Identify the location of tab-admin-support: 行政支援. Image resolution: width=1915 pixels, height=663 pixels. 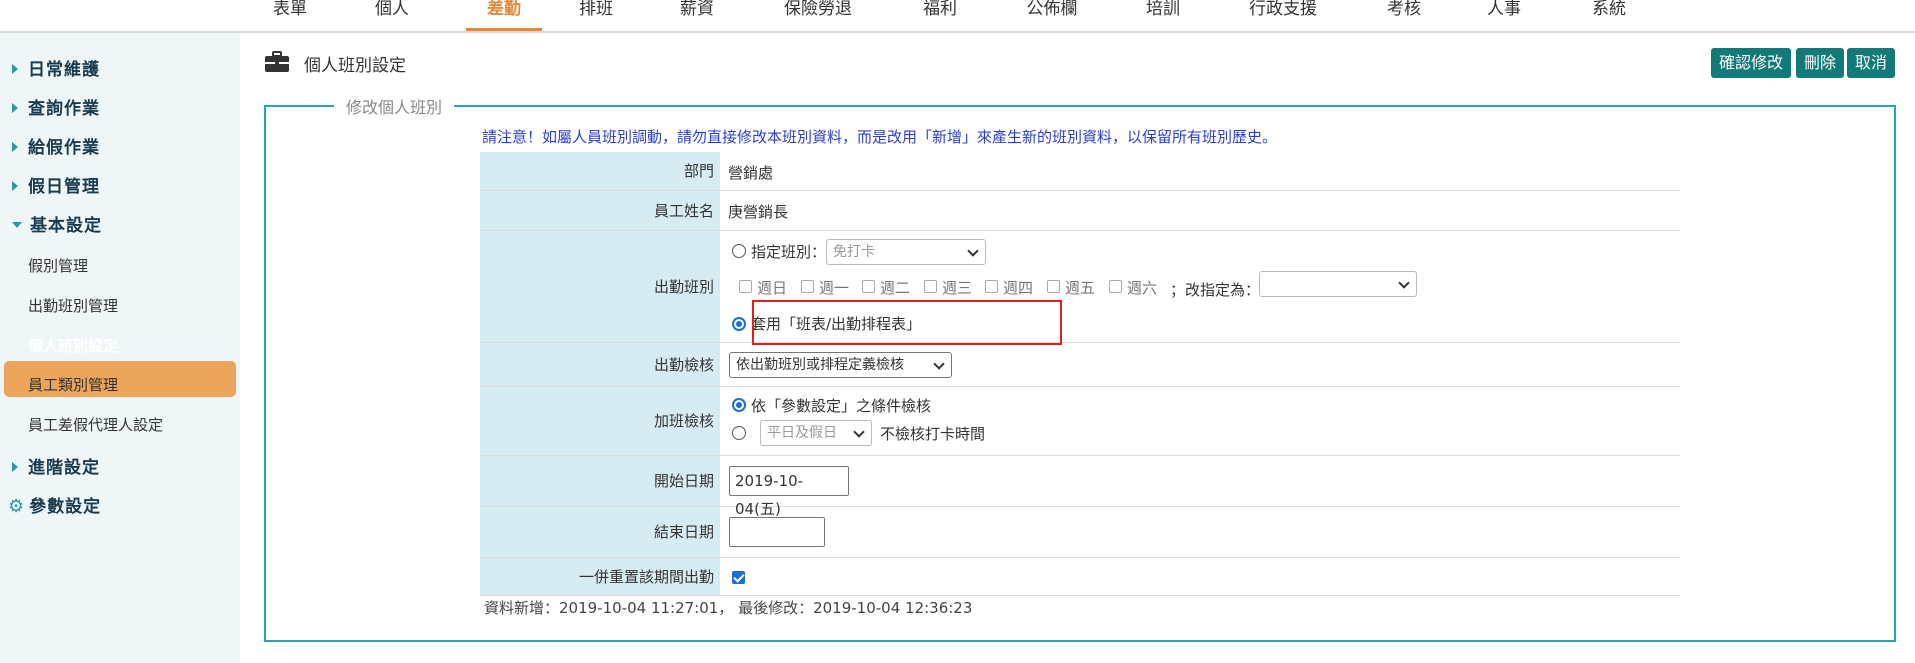
(1283, 15).